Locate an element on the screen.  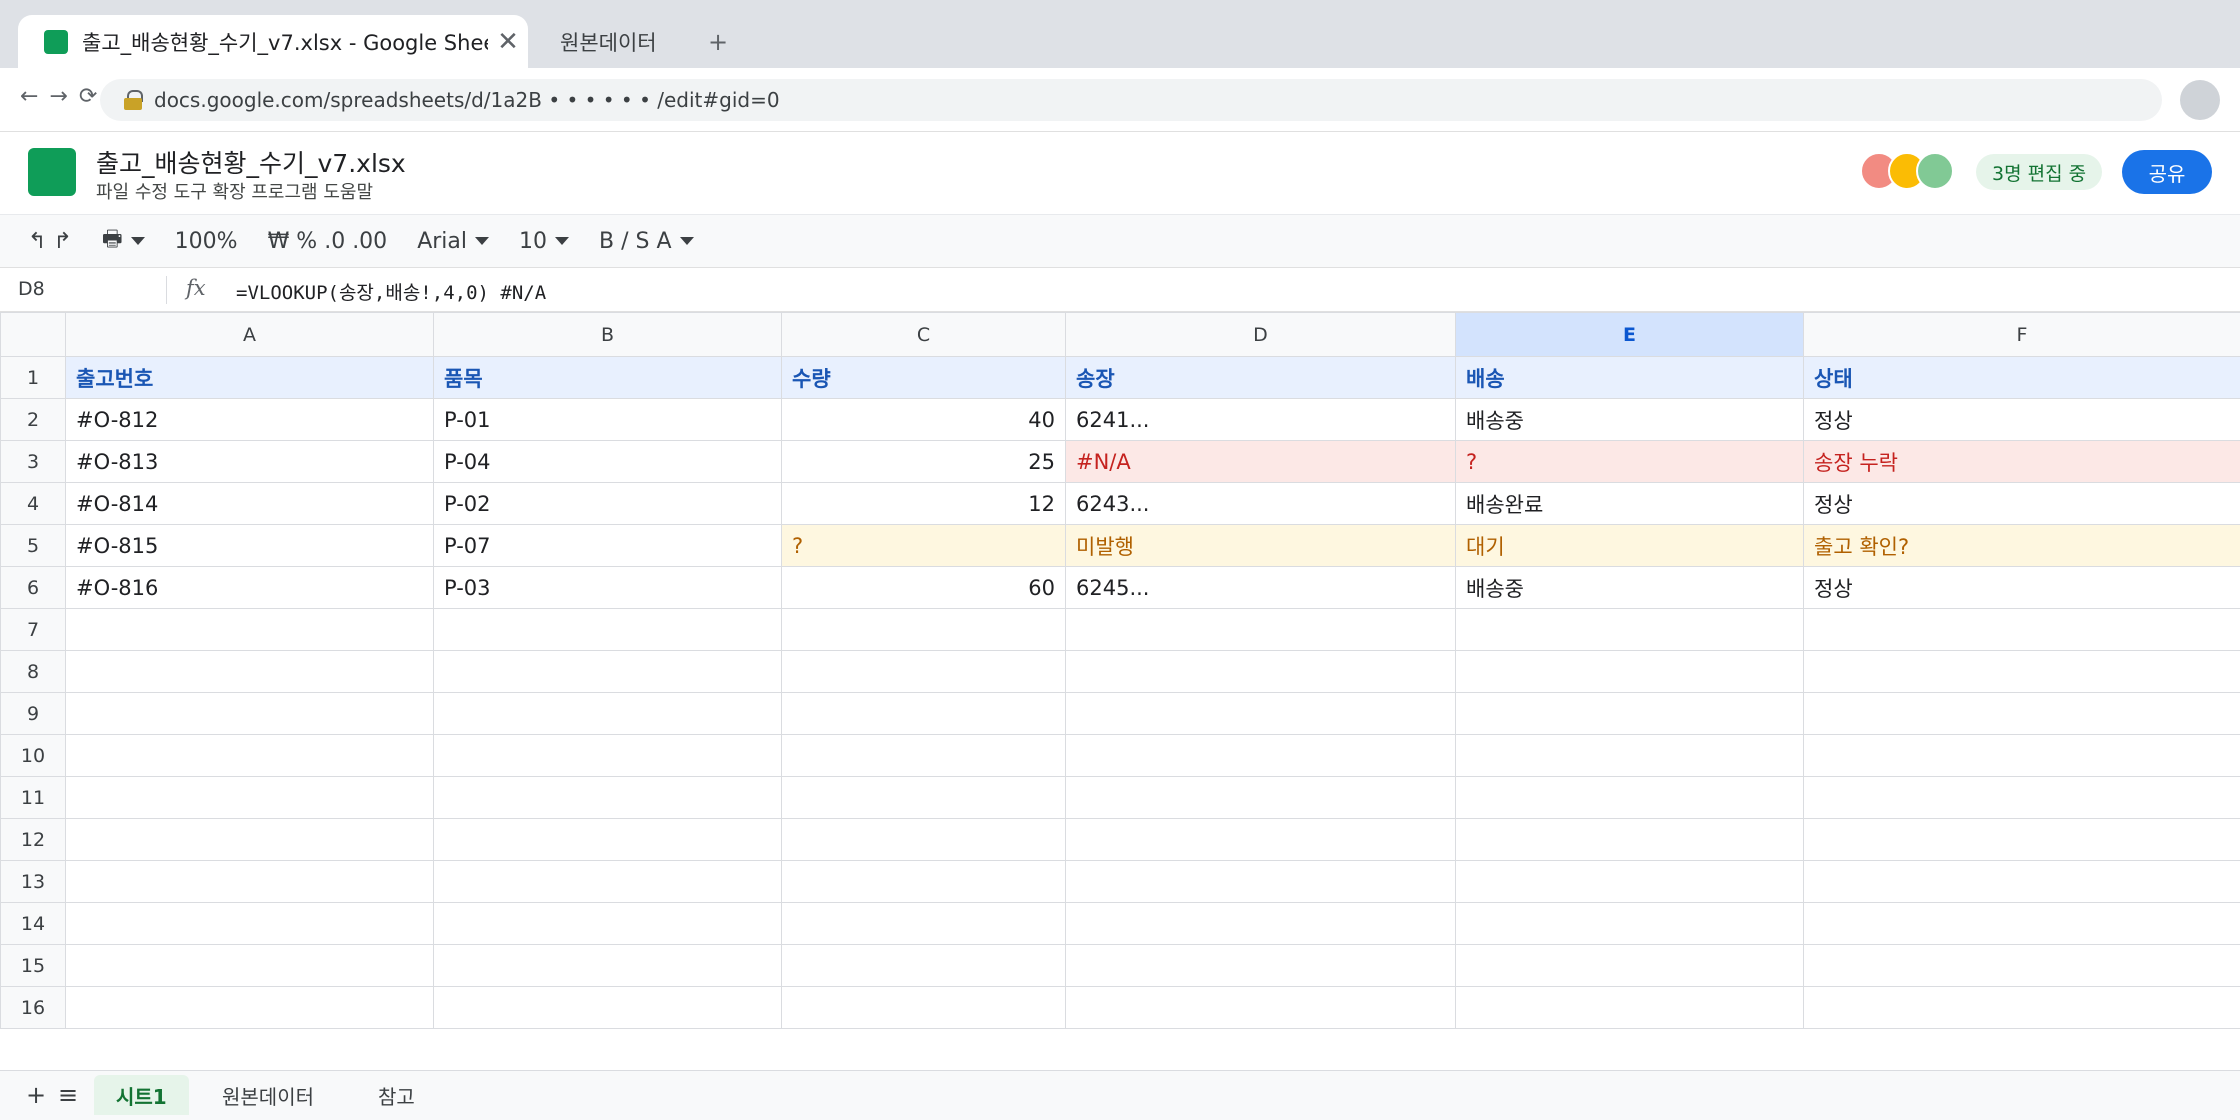
new-tab-button: + is located at coordinates (718, 41).